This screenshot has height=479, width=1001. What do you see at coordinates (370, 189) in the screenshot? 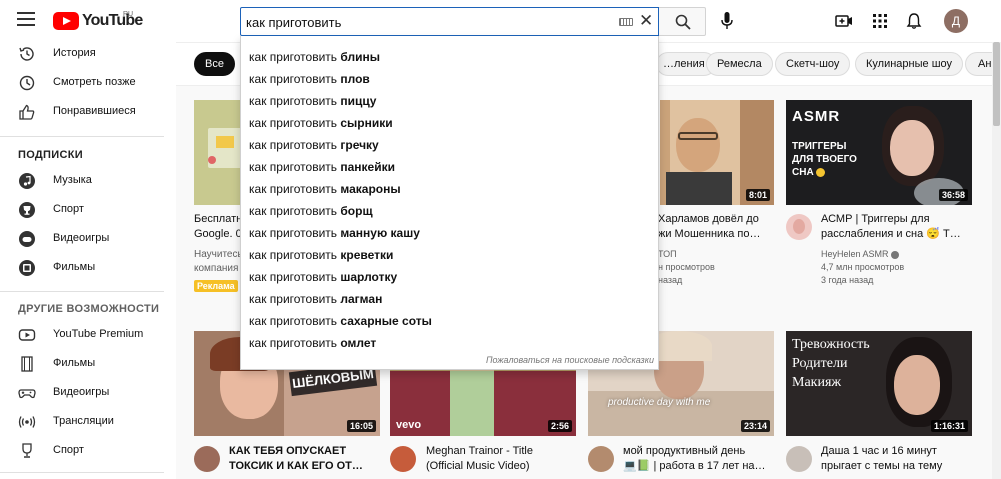
I see `suggestion-completion: макароны` at bounding box center [370, 189].